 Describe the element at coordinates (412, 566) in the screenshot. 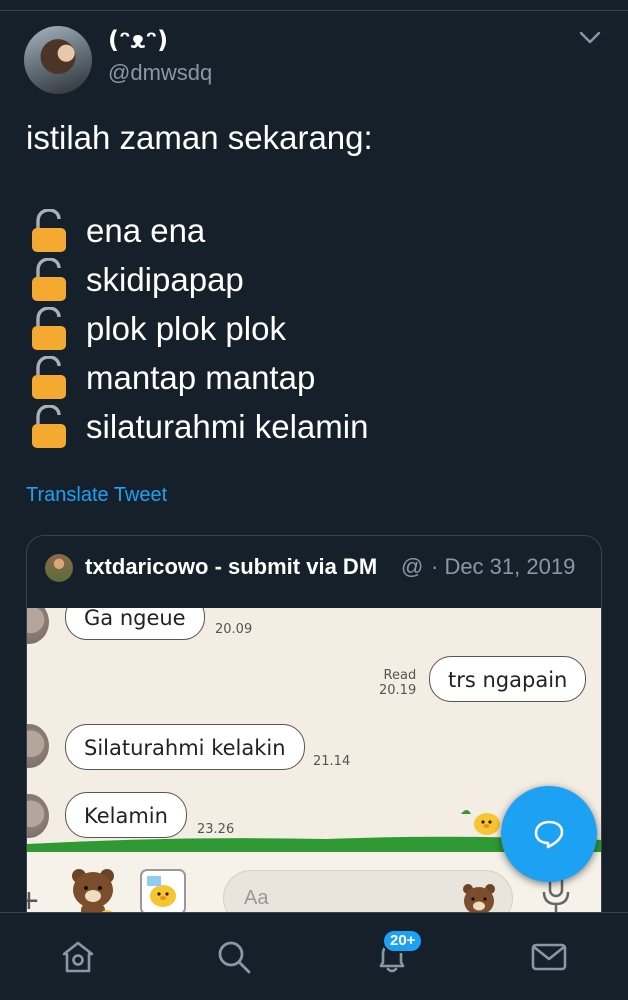

I see `quoted-author-handle: @` at that location.